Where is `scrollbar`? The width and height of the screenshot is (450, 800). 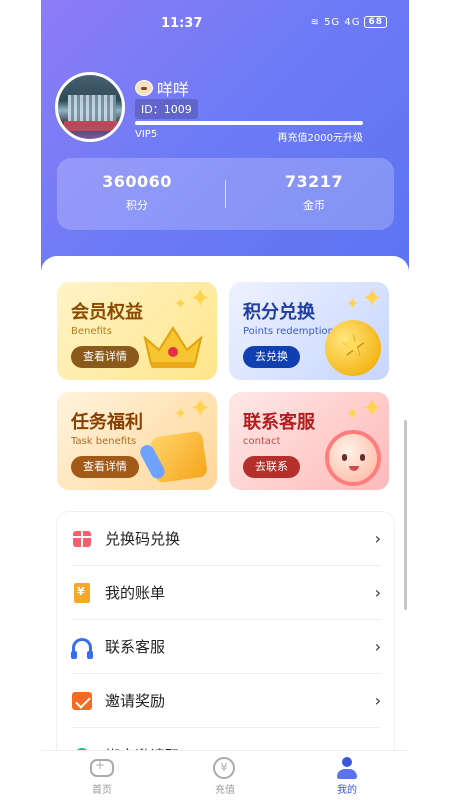 scrollbar is located at coordinates (405, 515).